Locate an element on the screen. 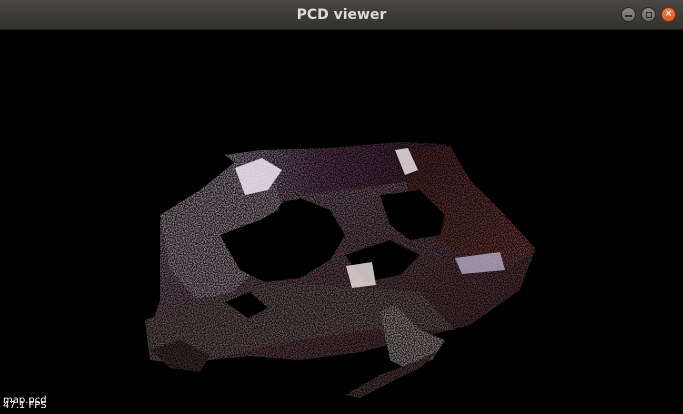 The width and height of the screenshot is (683, 414). maximize-button is located at coordinates (648, 14).